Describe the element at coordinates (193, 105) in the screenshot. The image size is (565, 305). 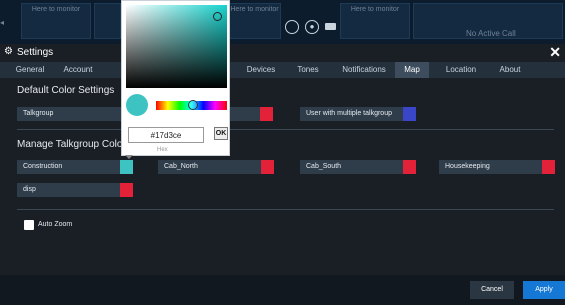
I see `hue-slider-handle` at that location.